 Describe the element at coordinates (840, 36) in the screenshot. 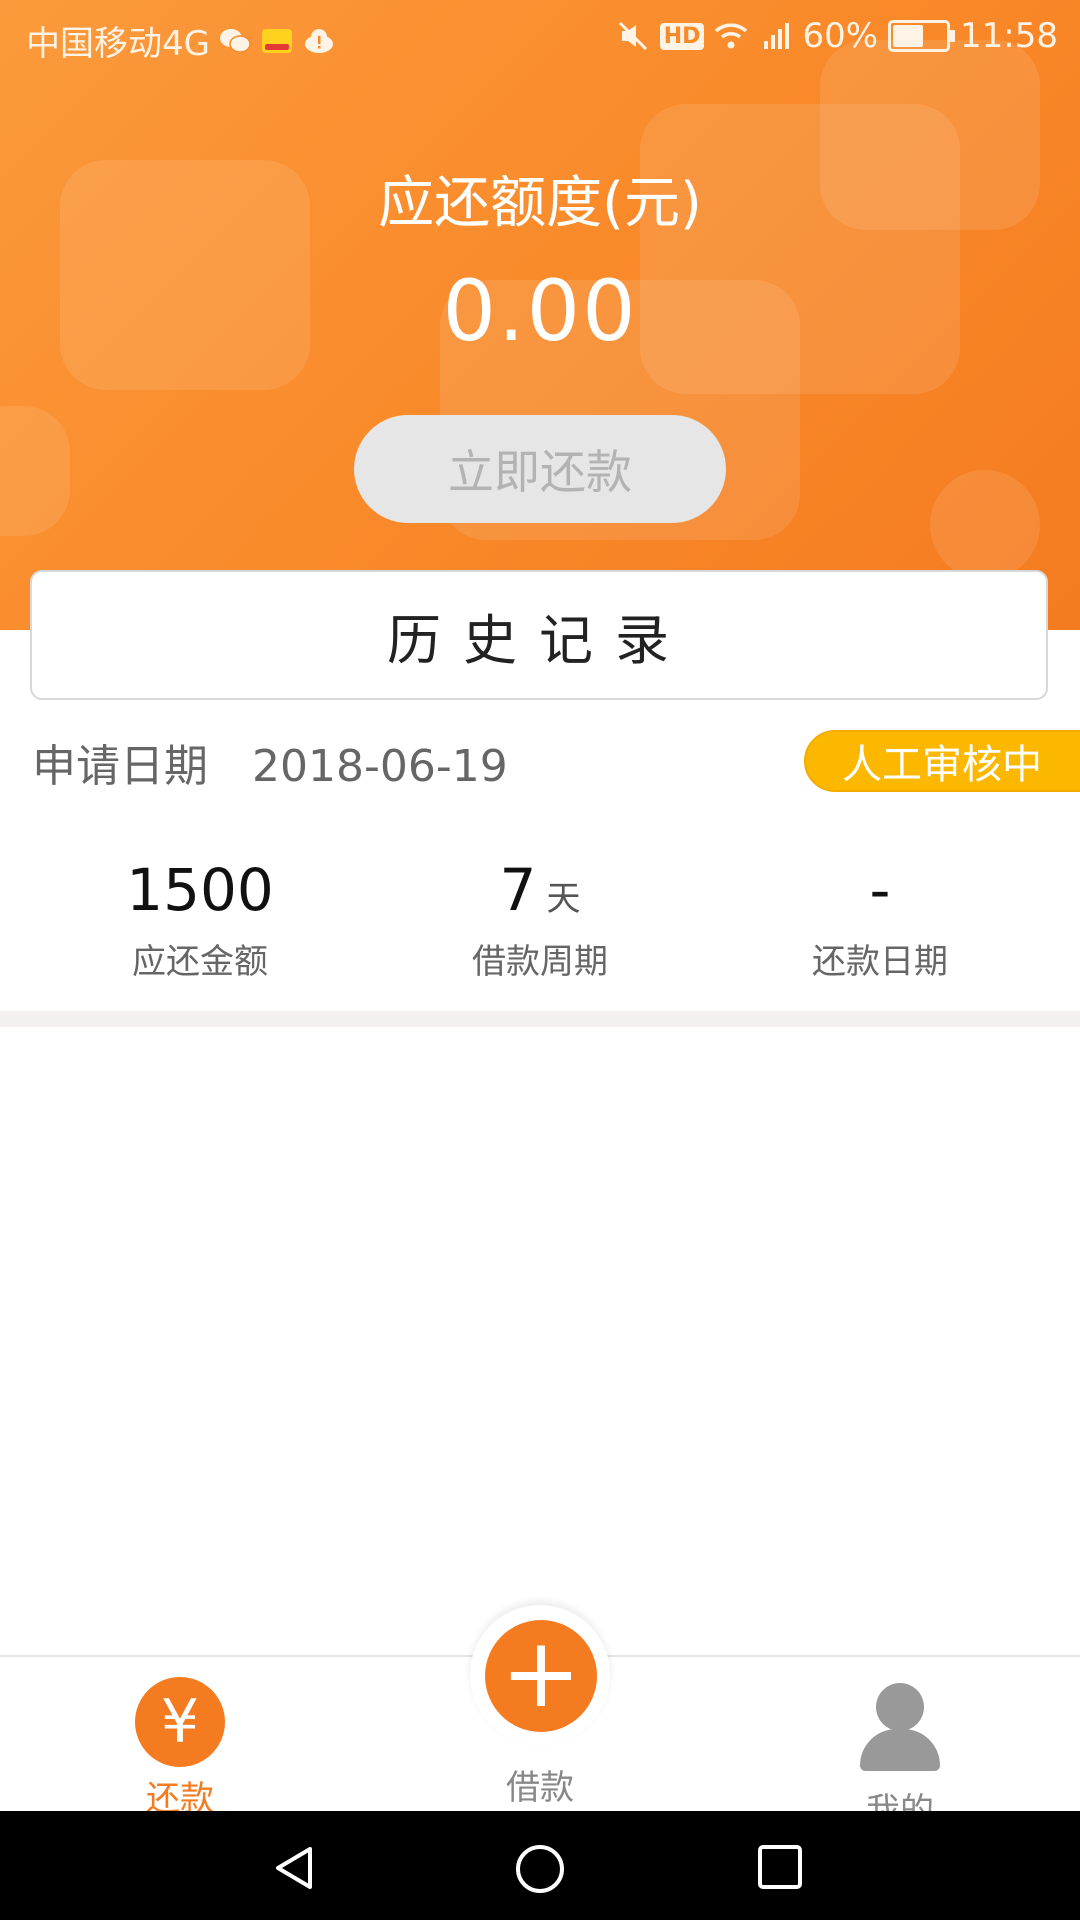

I see `battery-percent: 60%` at that location.